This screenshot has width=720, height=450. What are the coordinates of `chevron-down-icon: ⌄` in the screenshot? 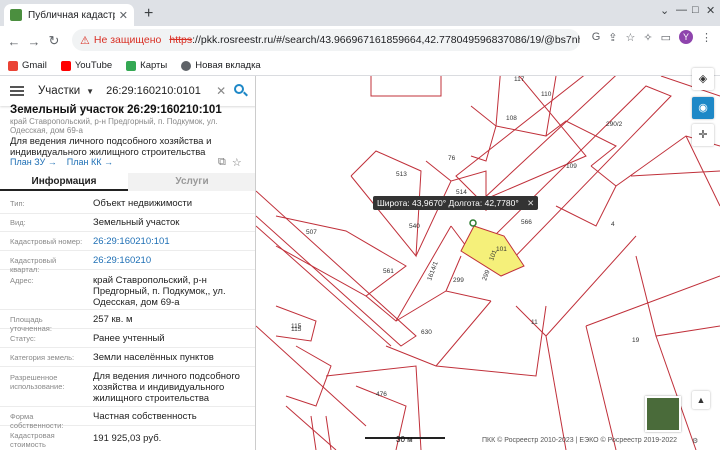 It's located at (664, 10).